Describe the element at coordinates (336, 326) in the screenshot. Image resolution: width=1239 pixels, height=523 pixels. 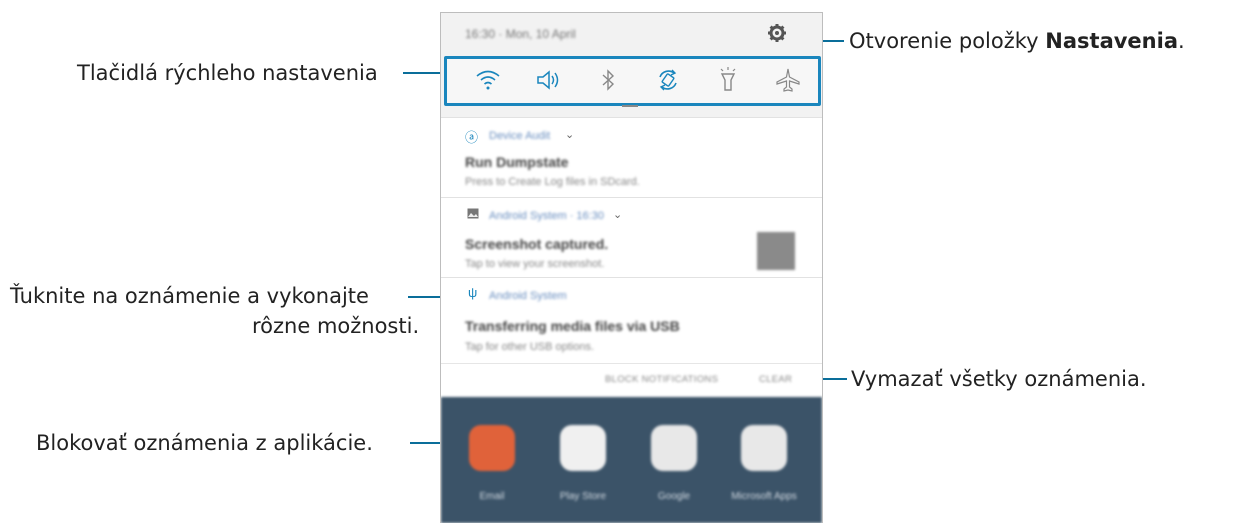
I see `tap-notification-callout-2: rôzne možnosti.` at that location.